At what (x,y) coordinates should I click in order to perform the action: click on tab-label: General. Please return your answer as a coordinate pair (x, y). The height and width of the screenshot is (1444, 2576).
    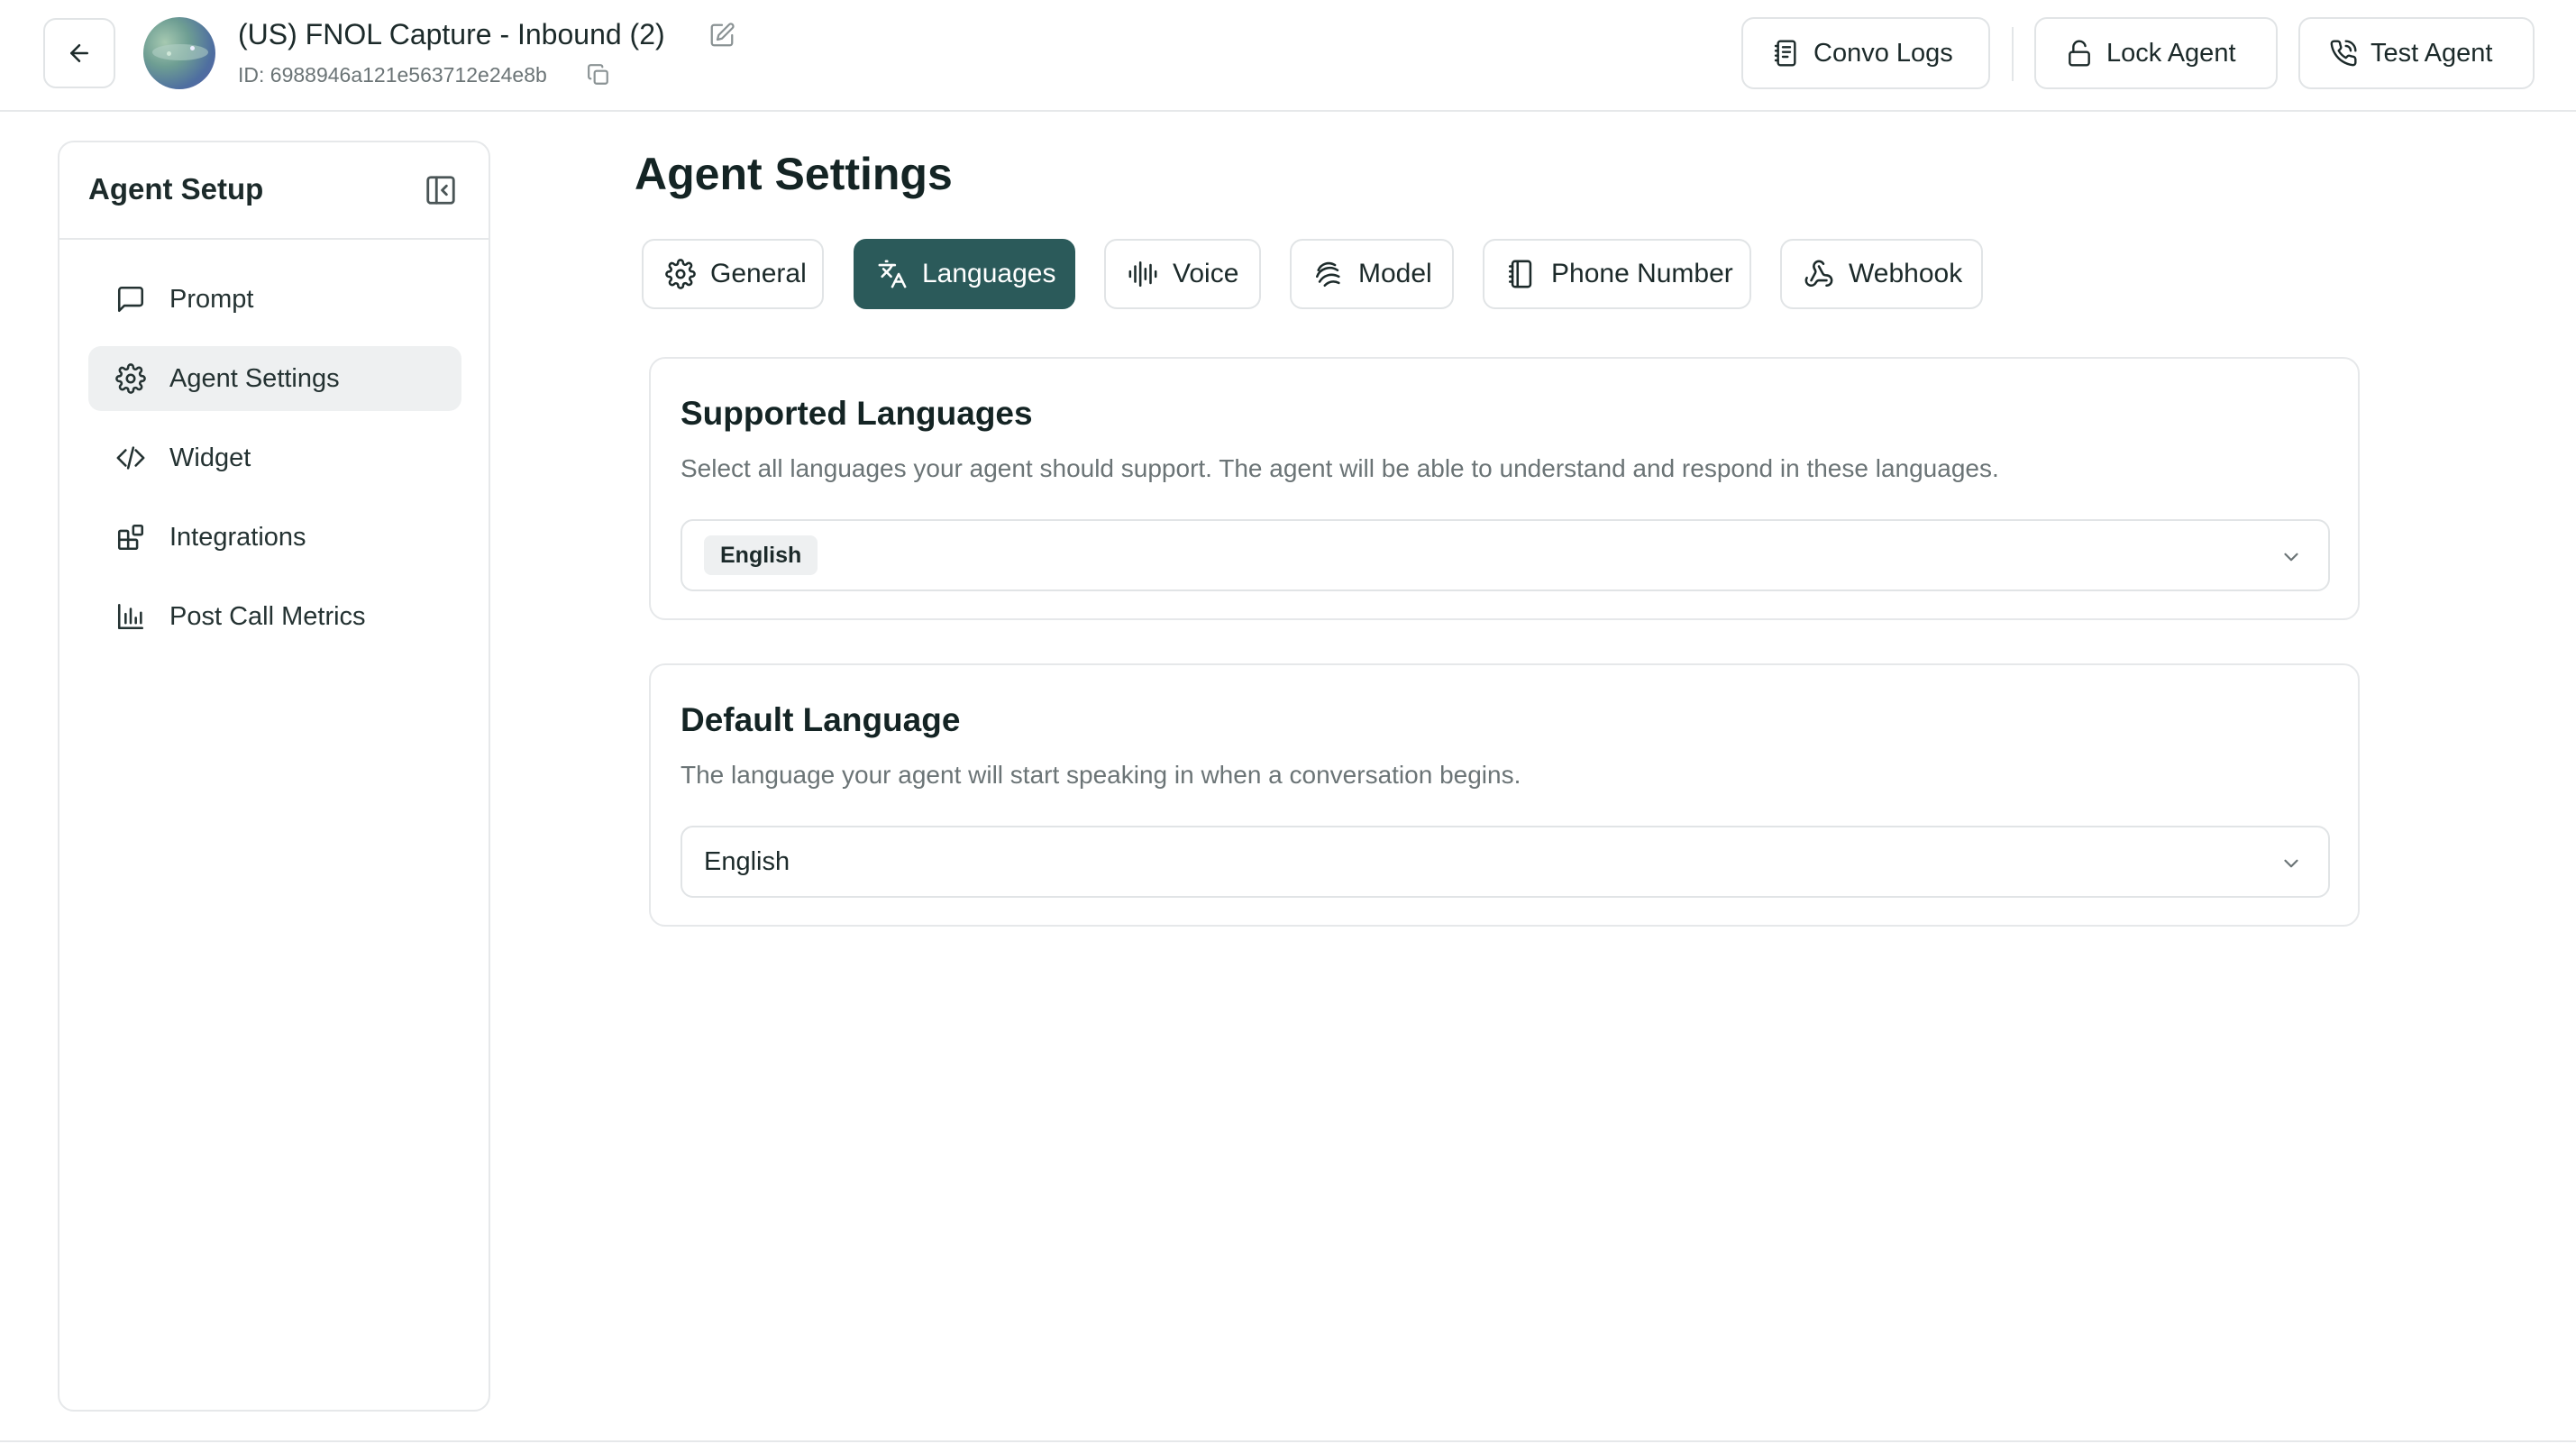
    Looking at the image, I should click on (758, 273).